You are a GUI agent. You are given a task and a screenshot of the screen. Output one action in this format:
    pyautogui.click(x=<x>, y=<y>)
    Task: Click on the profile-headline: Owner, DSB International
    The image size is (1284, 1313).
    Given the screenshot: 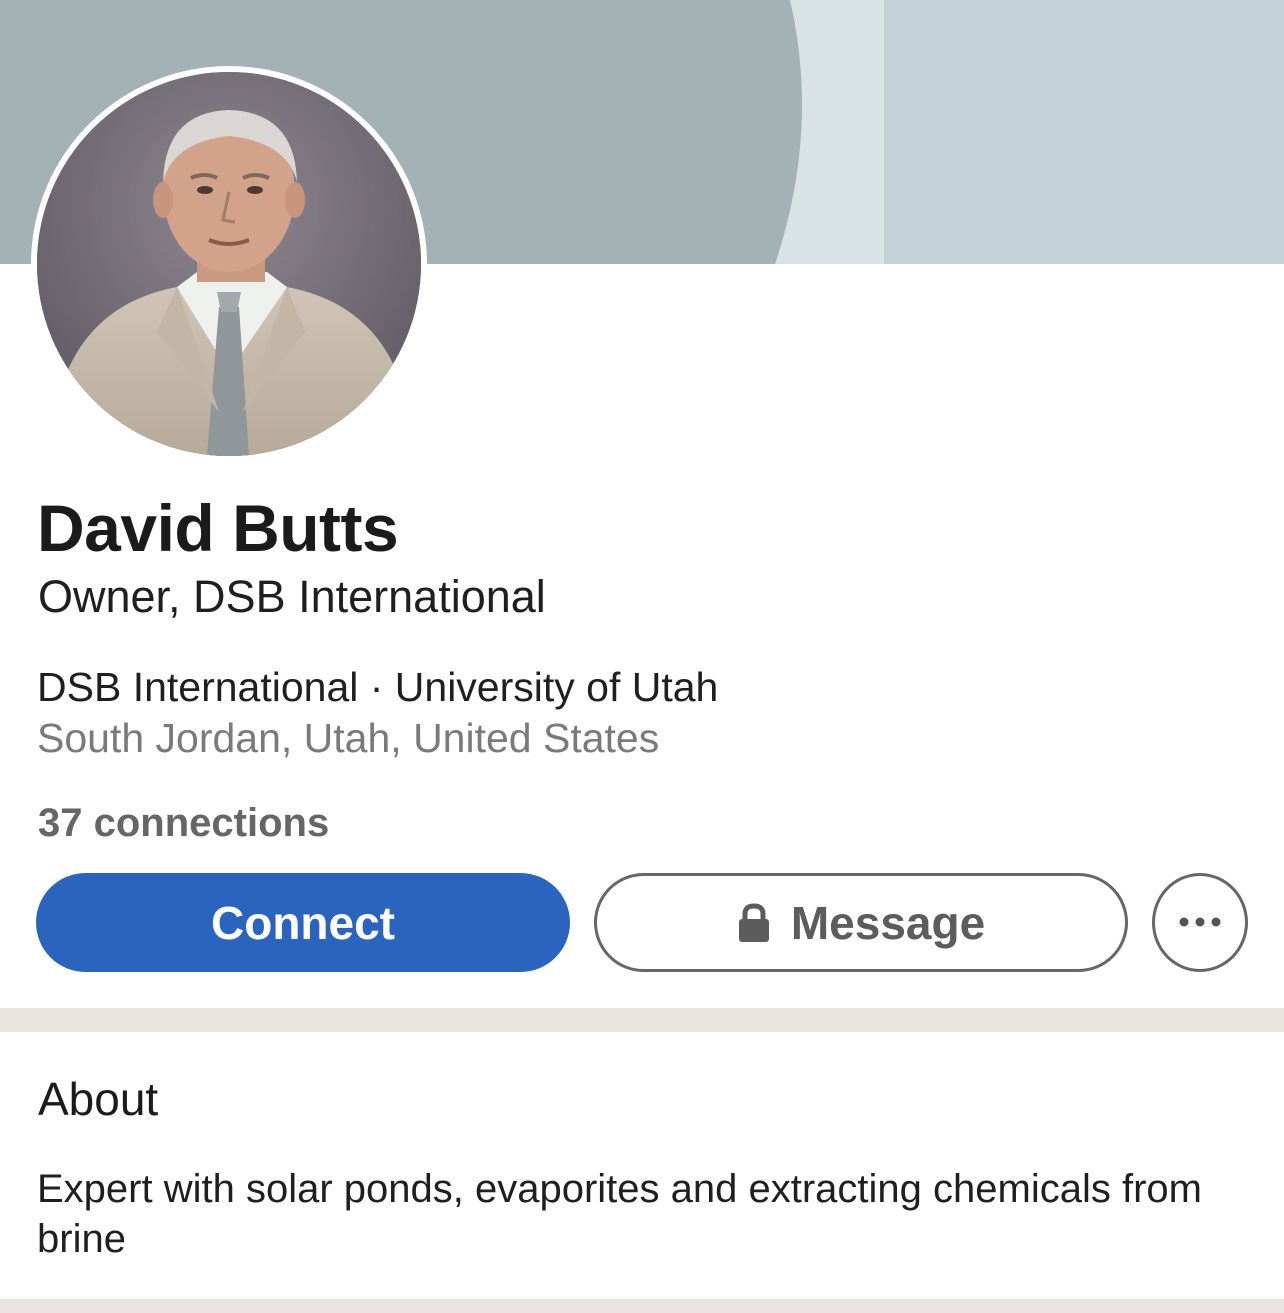 What is the action you would take?
    pyautogui.click(x=292, y=596)
    